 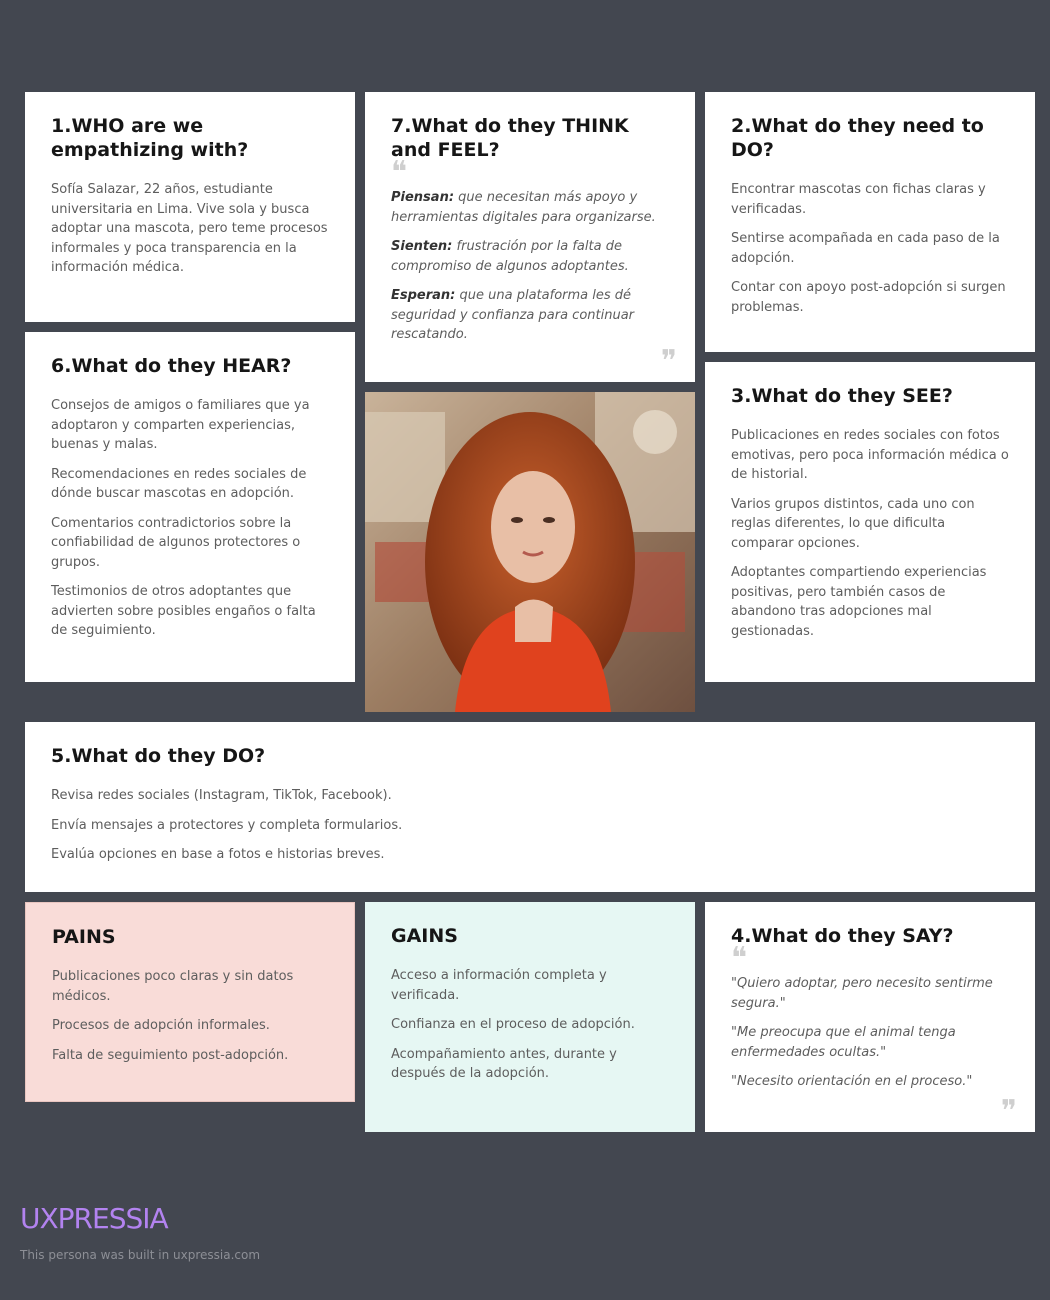 I want to click on persona-photo, so click(x=530, y=552).